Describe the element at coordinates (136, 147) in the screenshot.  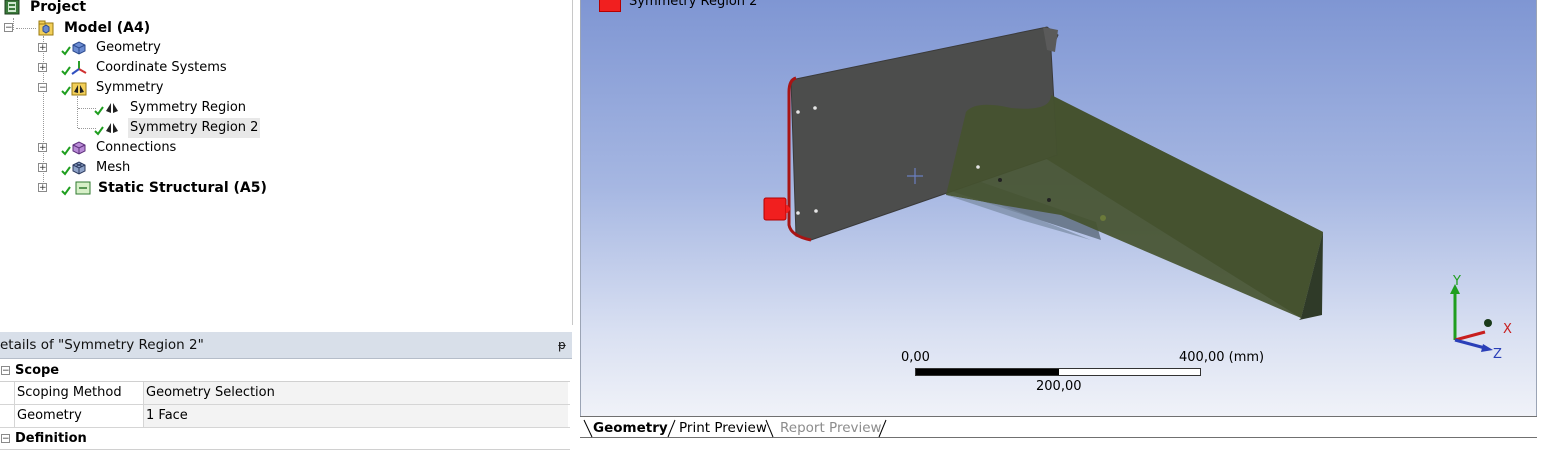
I see `tree-label-connections: Connections` at that location.